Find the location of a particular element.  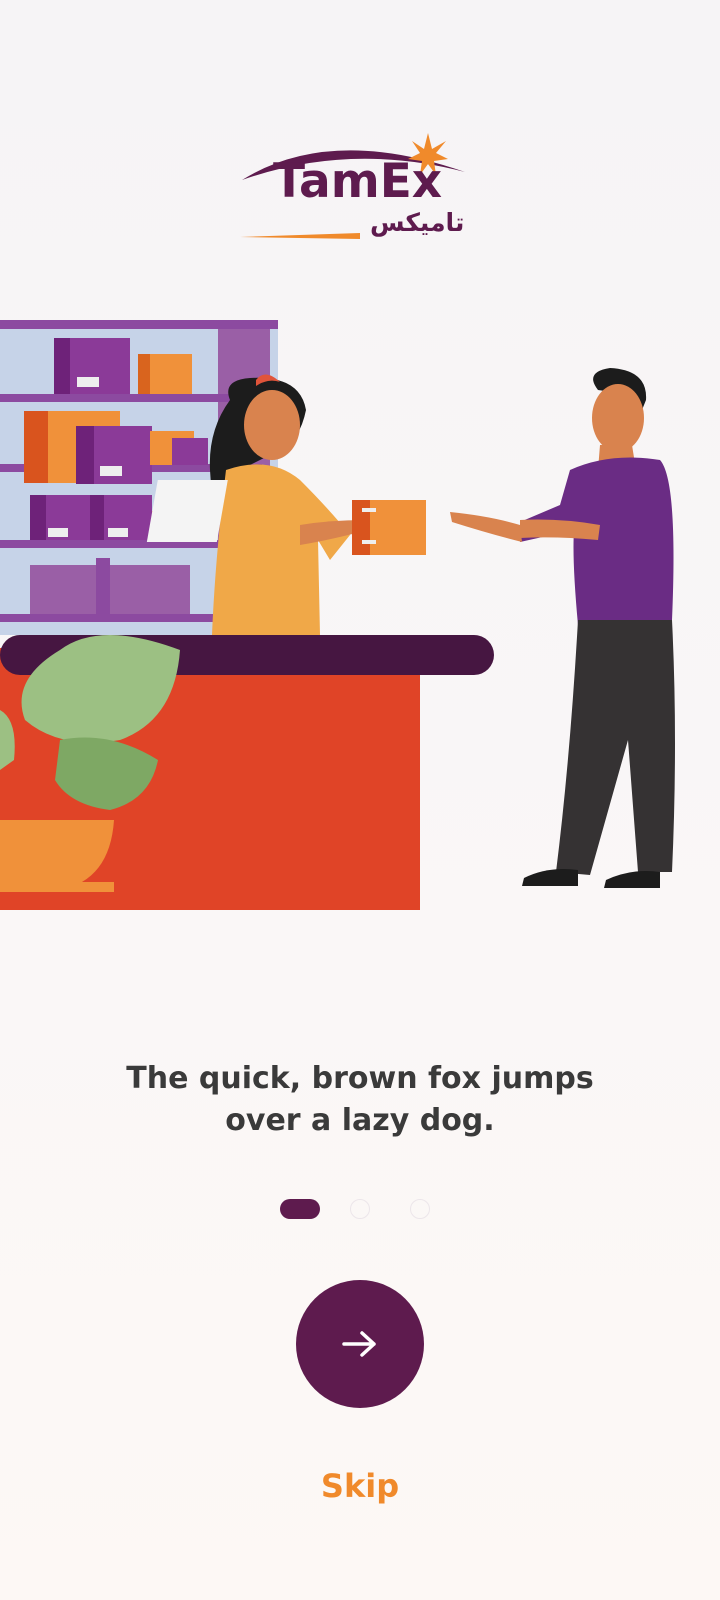

page-indicator is located at coordinates (360, 1209).